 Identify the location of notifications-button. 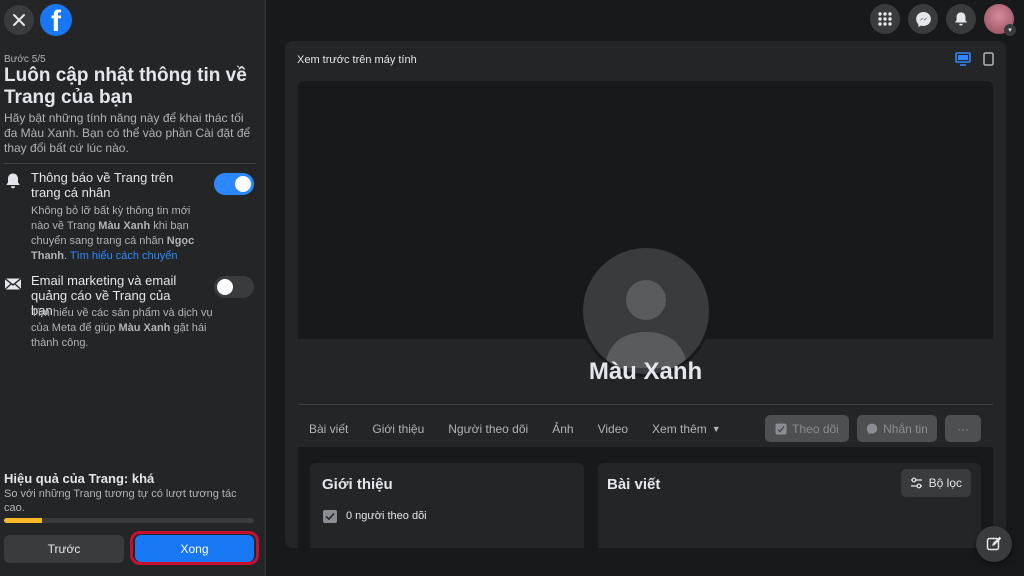
(961, 19).